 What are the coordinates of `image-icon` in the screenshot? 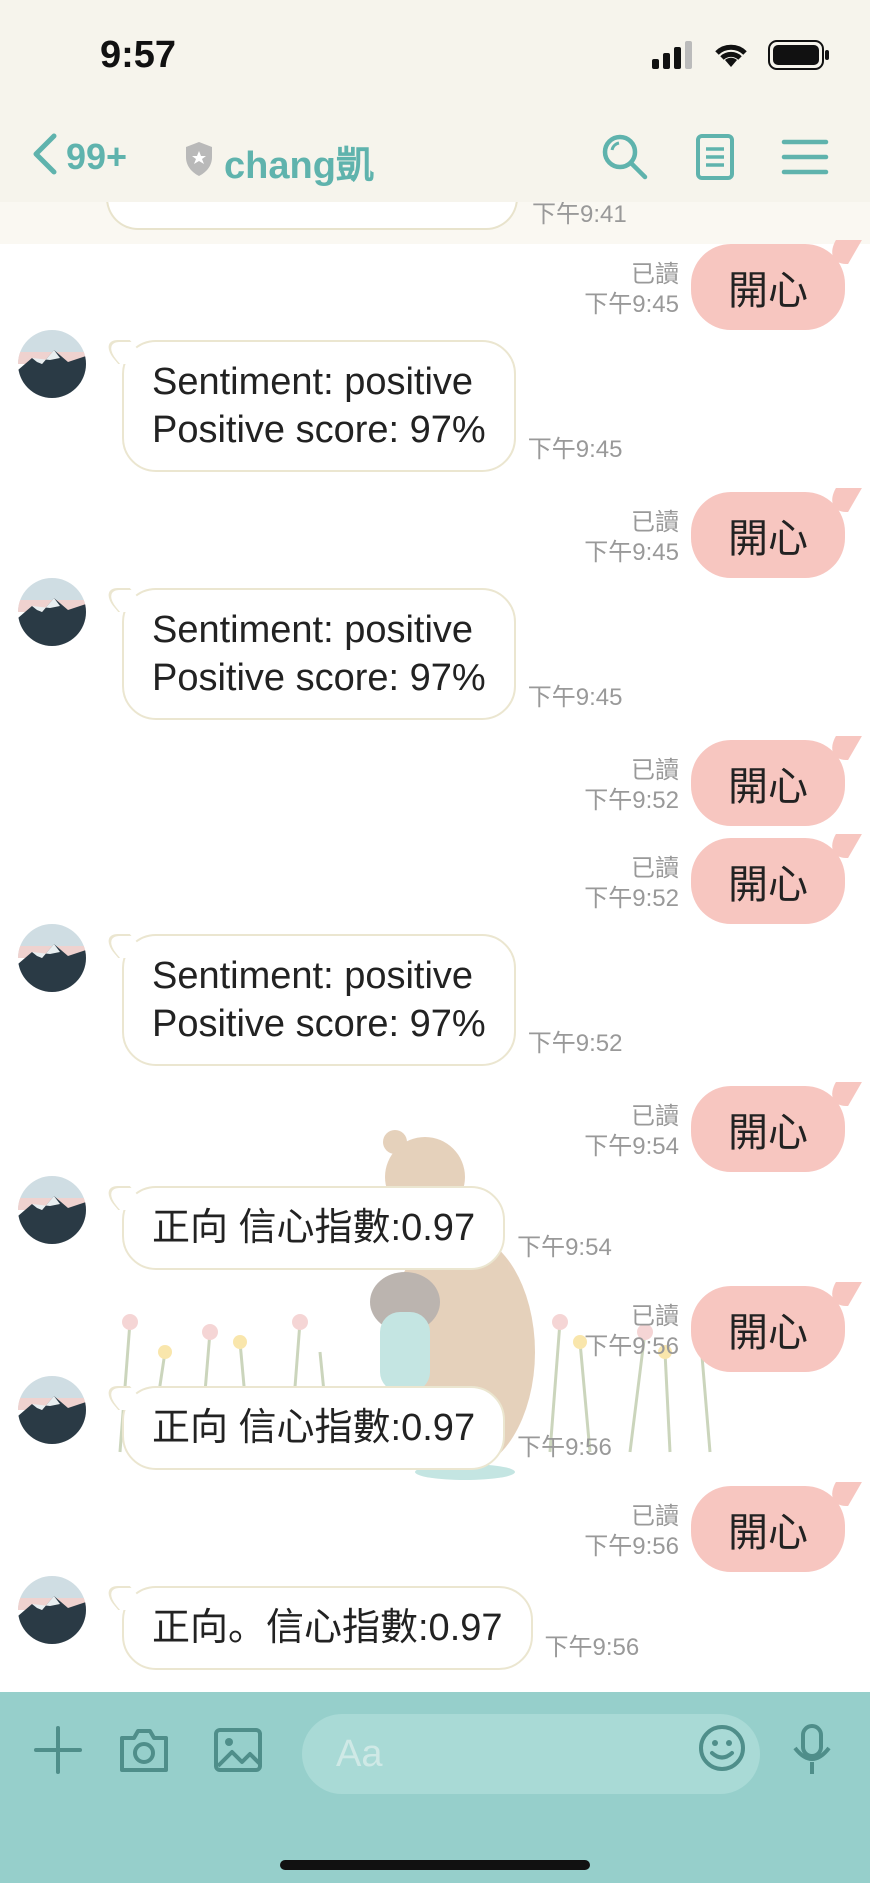 It's located at (238, 1752).